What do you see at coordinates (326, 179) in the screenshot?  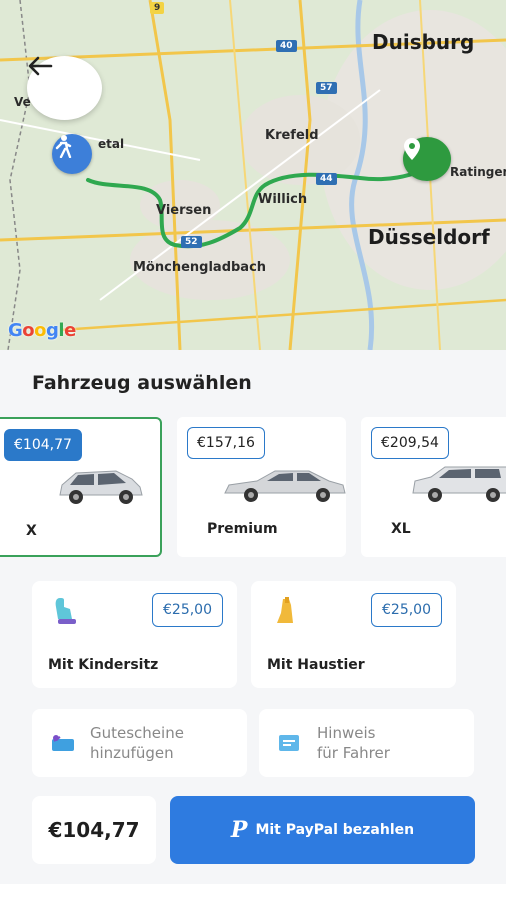 I see `road-badge-44: 44` at bounding box center [326, 179].